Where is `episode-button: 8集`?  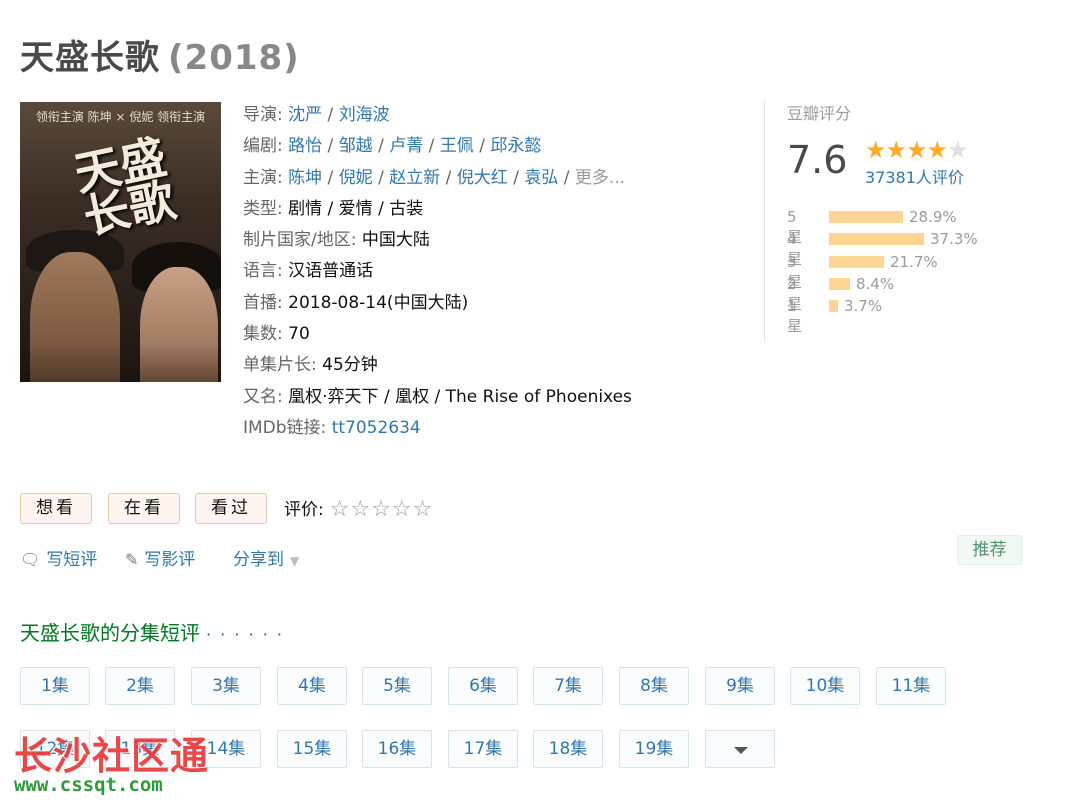
episode-button: 8集 is located at coordinates (654, 686).